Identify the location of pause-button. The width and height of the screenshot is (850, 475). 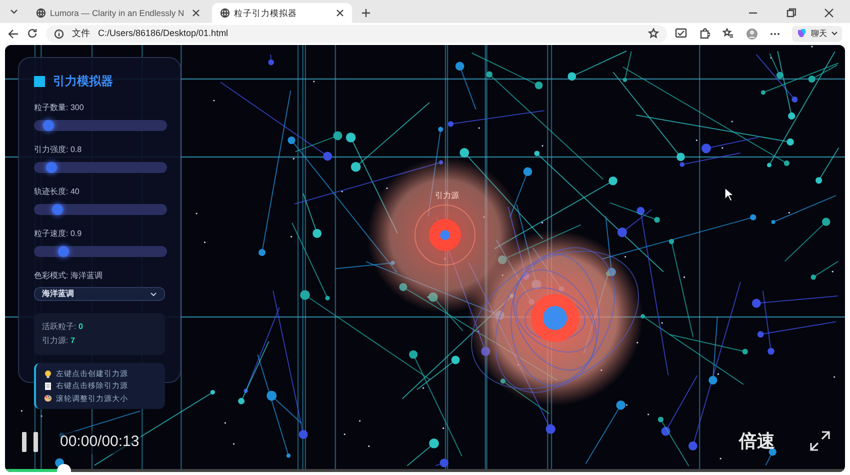
(30, 442).